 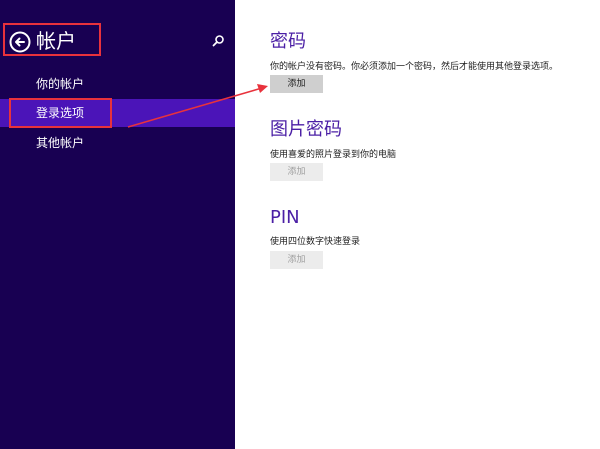 What do you see at coordinates (117, 143) in the screenshot?
I see `sidebar-item-other-accounts: 其他帐户` at bounding box center [117, 143].